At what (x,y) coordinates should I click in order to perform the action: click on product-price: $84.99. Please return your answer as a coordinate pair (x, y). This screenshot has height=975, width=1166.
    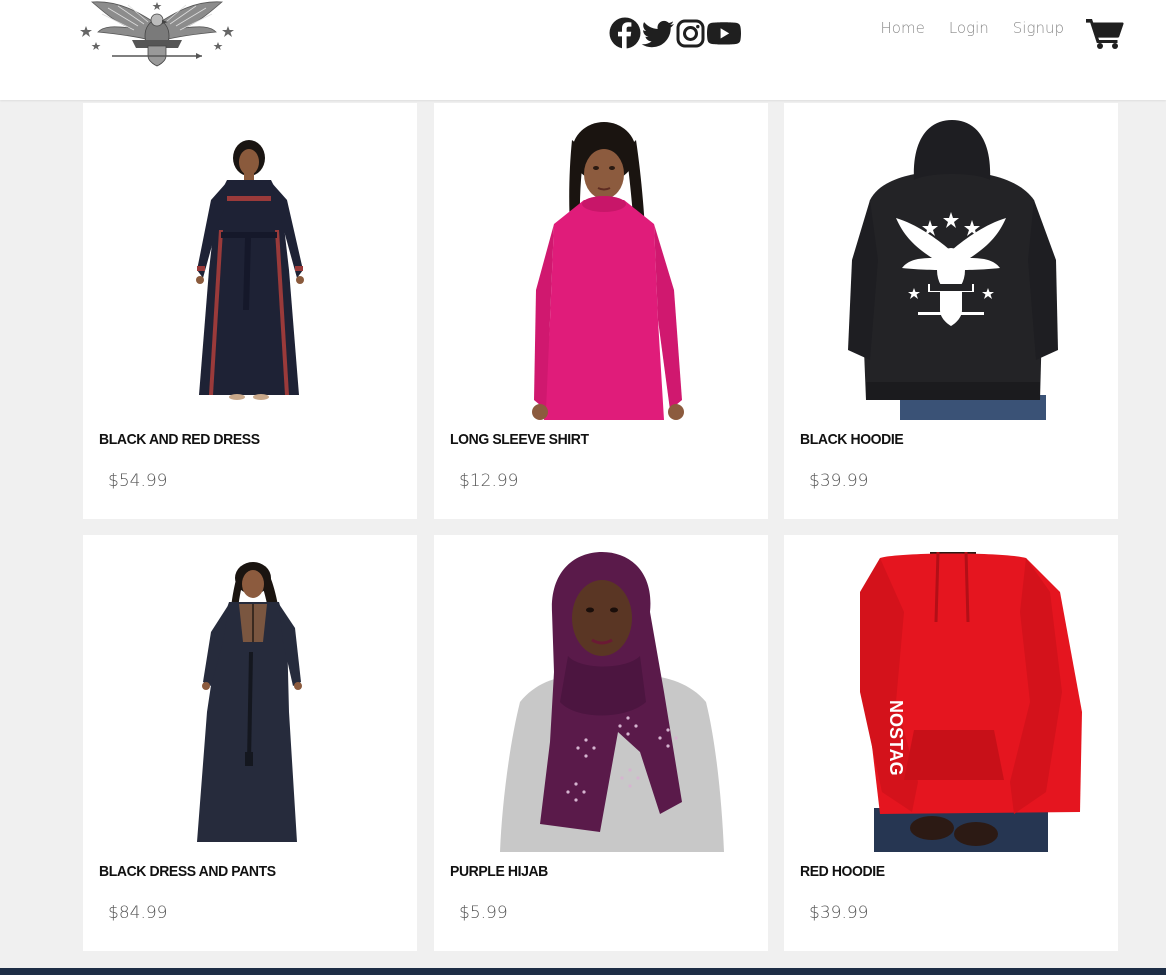
    Looking at the image, I should click on (138, 913).